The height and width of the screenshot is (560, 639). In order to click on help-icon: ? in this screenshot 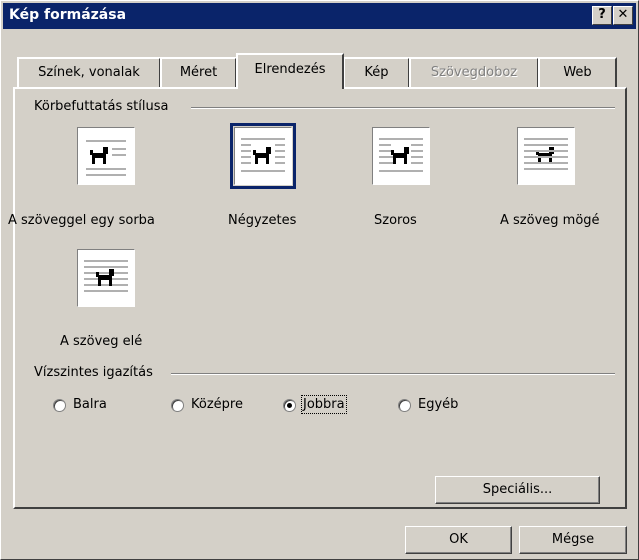, I will do `click(602, 15)`.